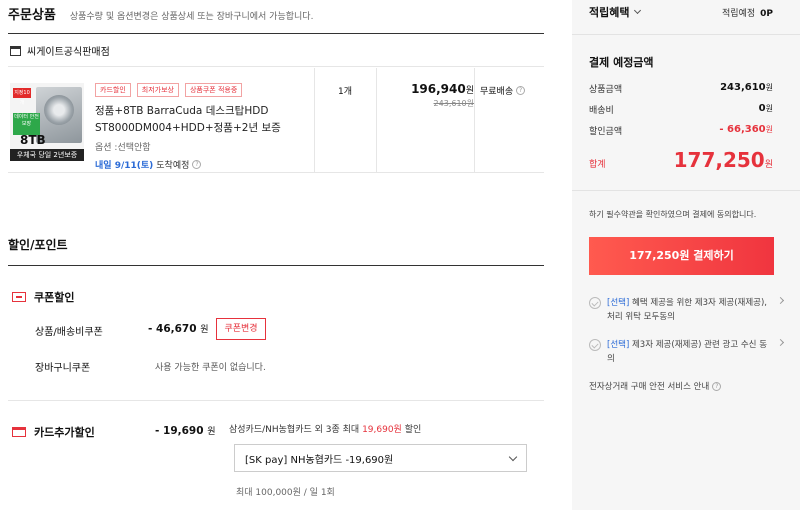  I want to click on product-badges: 카드할인 최저가보상 상품쿠폰 적용중, so click(169, 90).